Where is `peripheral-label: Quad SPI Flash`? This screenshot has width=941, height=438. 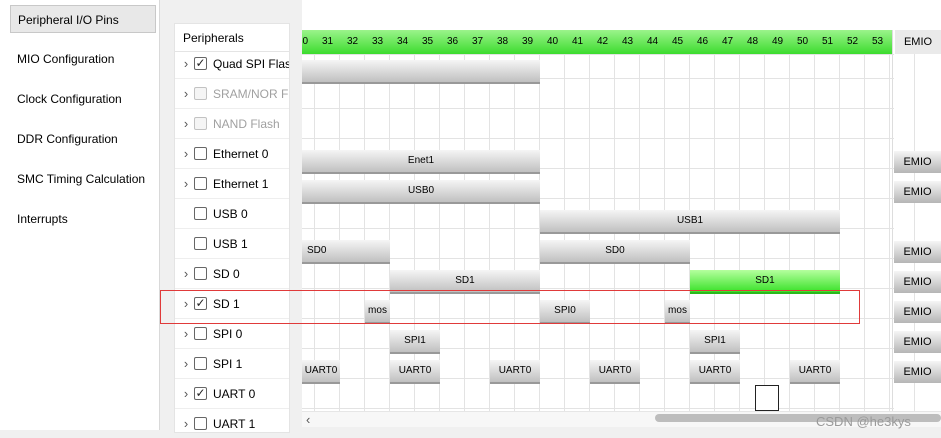
peripheral-label: Quad SPI Flash is located at coordinates (251, 64).